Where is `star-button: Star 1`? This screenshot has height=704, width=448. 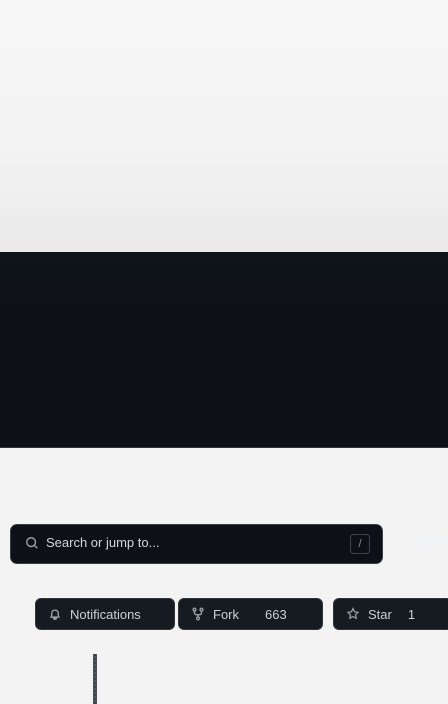 star-button: Star 1 is located at coordinates (390, 614).